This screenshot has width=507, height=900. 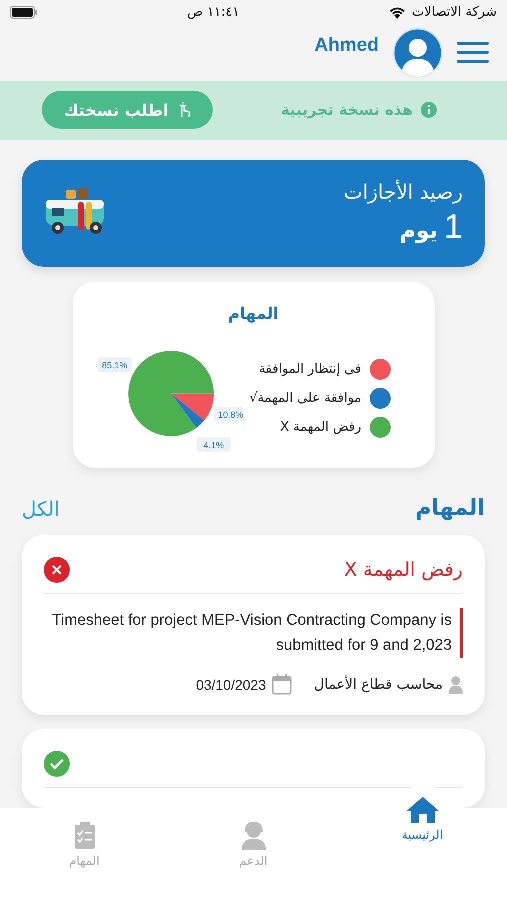 I want to click on avatar-icon, so click(x=418, y=53).